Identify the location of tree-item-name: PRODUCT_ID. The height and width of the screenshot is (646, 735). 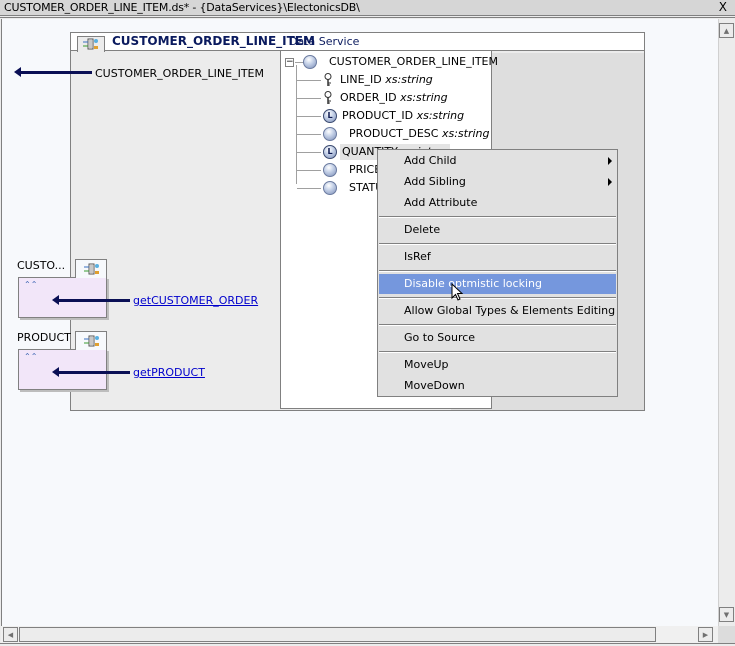
(378, 115).